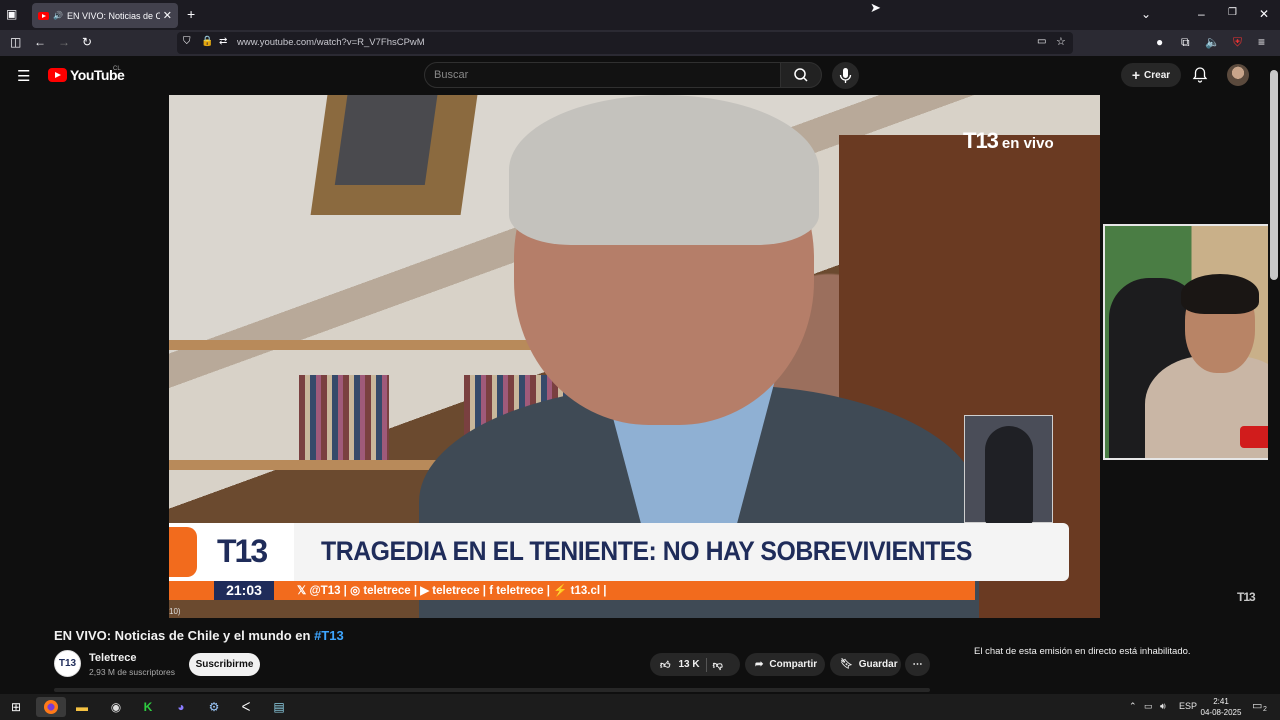 Image resolution: width=1280 pixels, height=720 pixels. I want to click on discord-icon: ◕, so click(181, 707).